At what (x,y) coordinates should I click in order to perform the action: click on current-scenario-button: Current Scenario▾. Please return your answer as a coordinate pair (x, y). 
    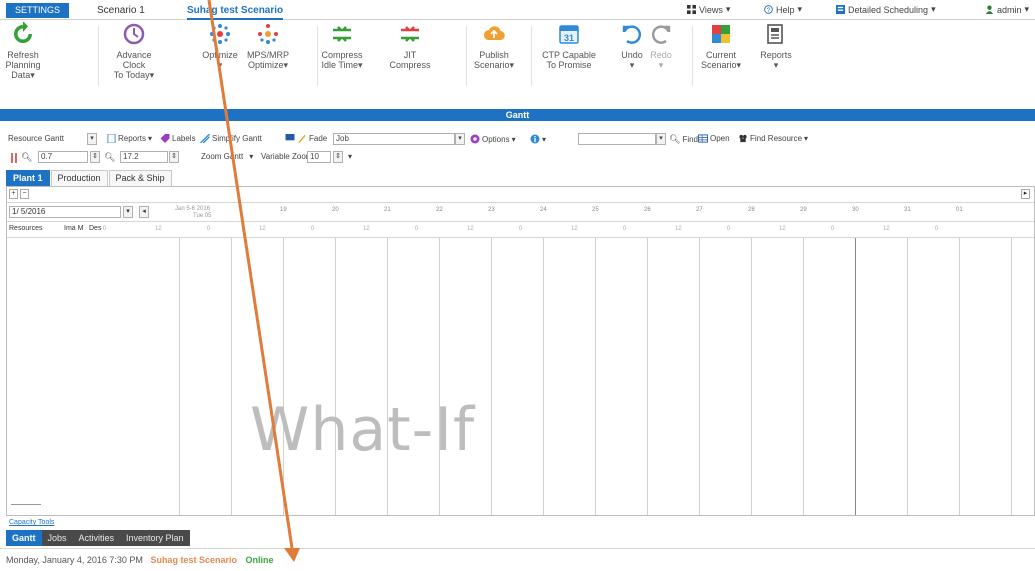
    Looking at the image, I should click on (721, 46).